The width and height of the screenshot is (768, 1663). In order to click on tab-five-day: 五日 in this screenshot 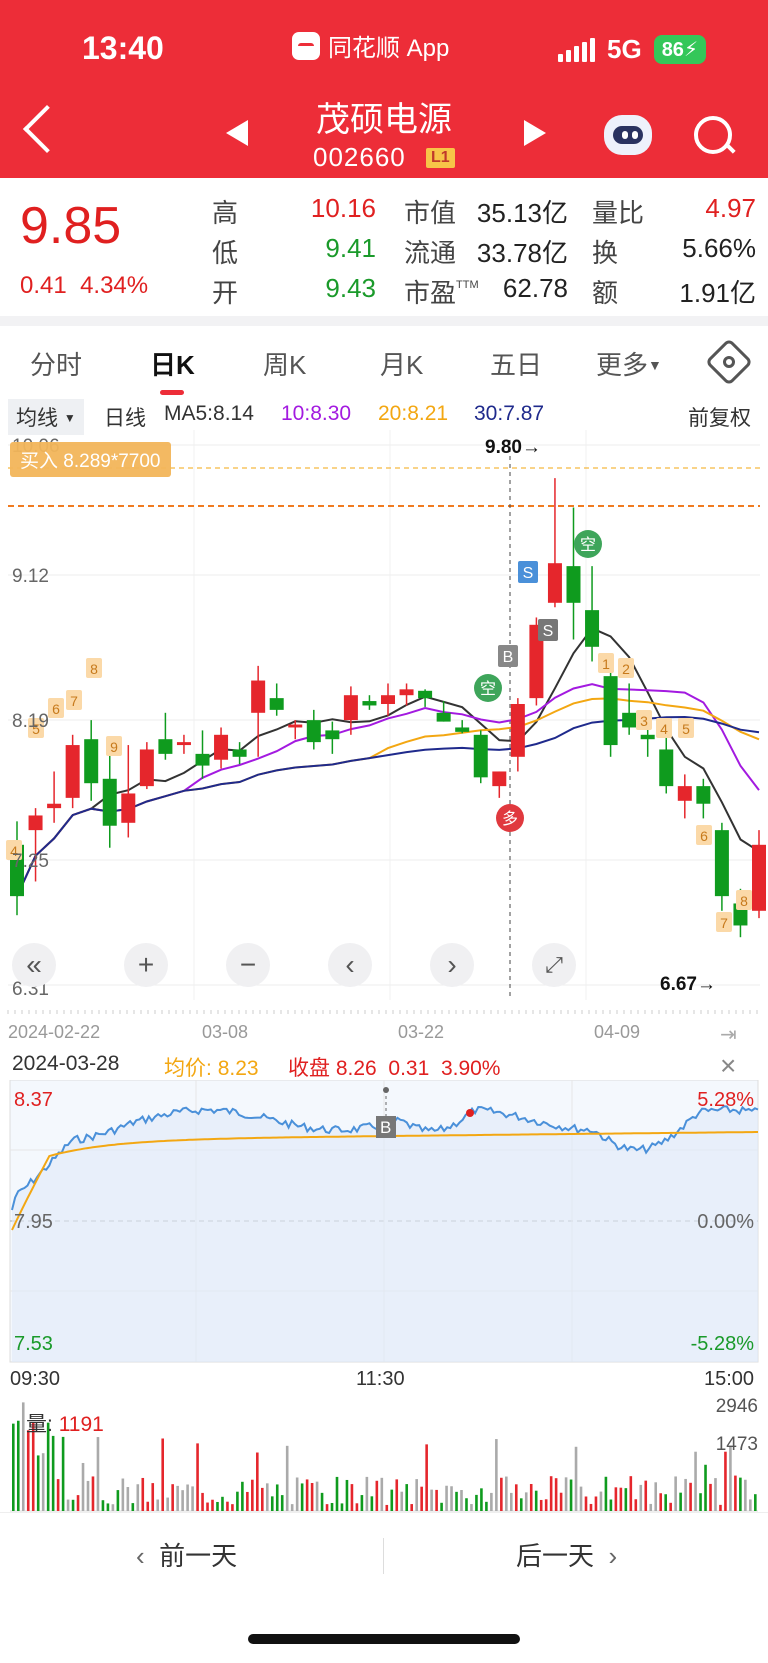, I will do `click(516, 363)`.